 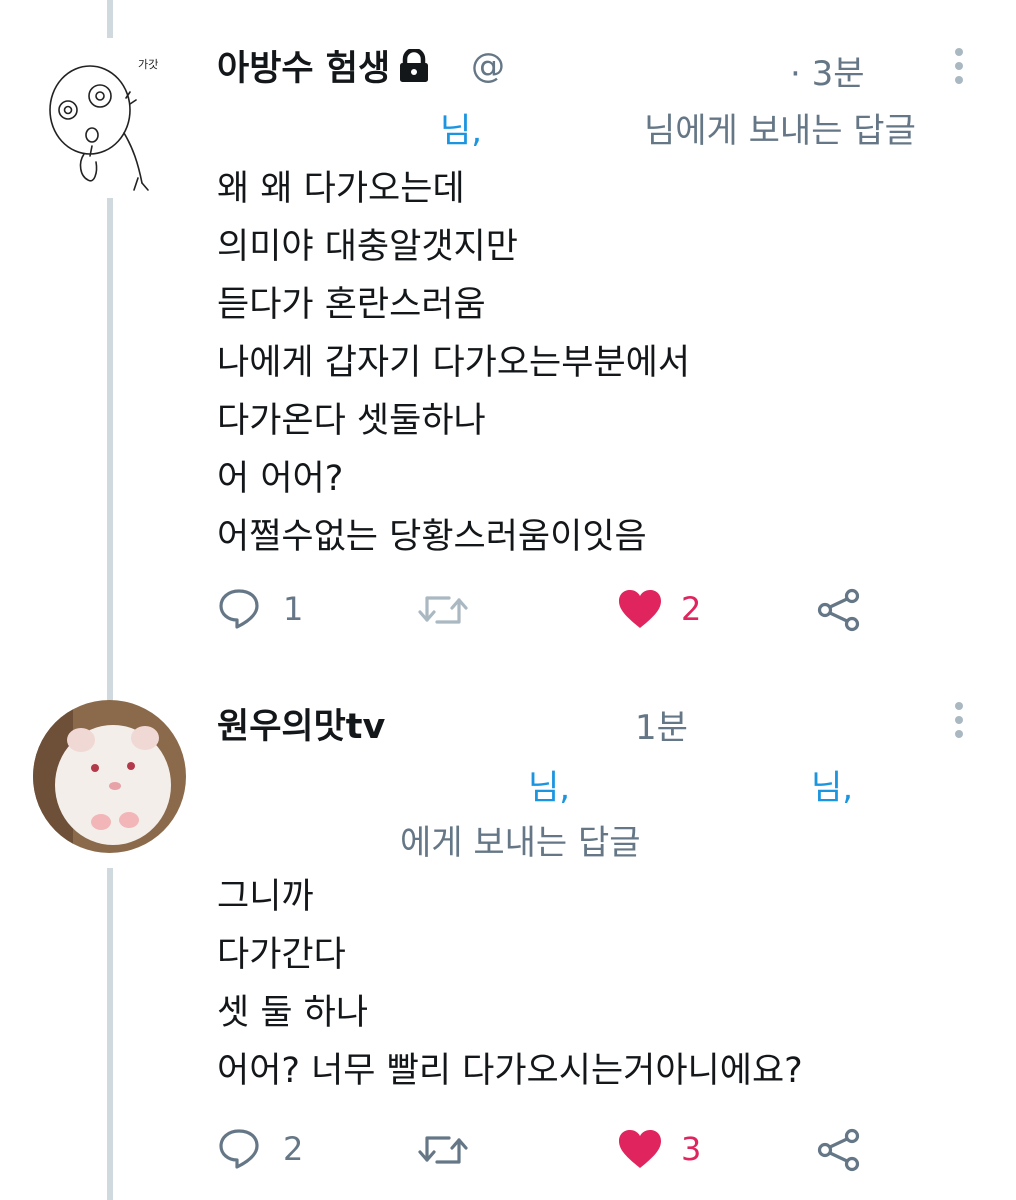 I want to click on doodle-avatar-image: 가갓, so click(x=103, y=124).